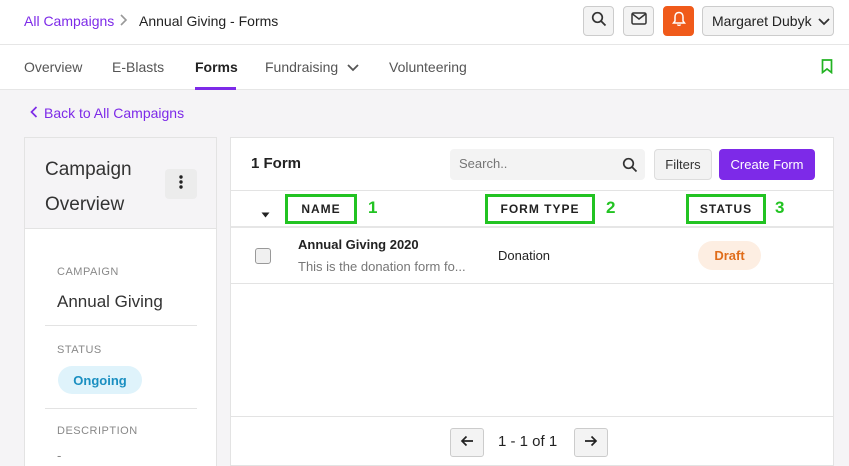  What do you see at coordinates (373, 207) in the screenshot?
I see `column-marker-1: 1` at bounding box center [373, 207].